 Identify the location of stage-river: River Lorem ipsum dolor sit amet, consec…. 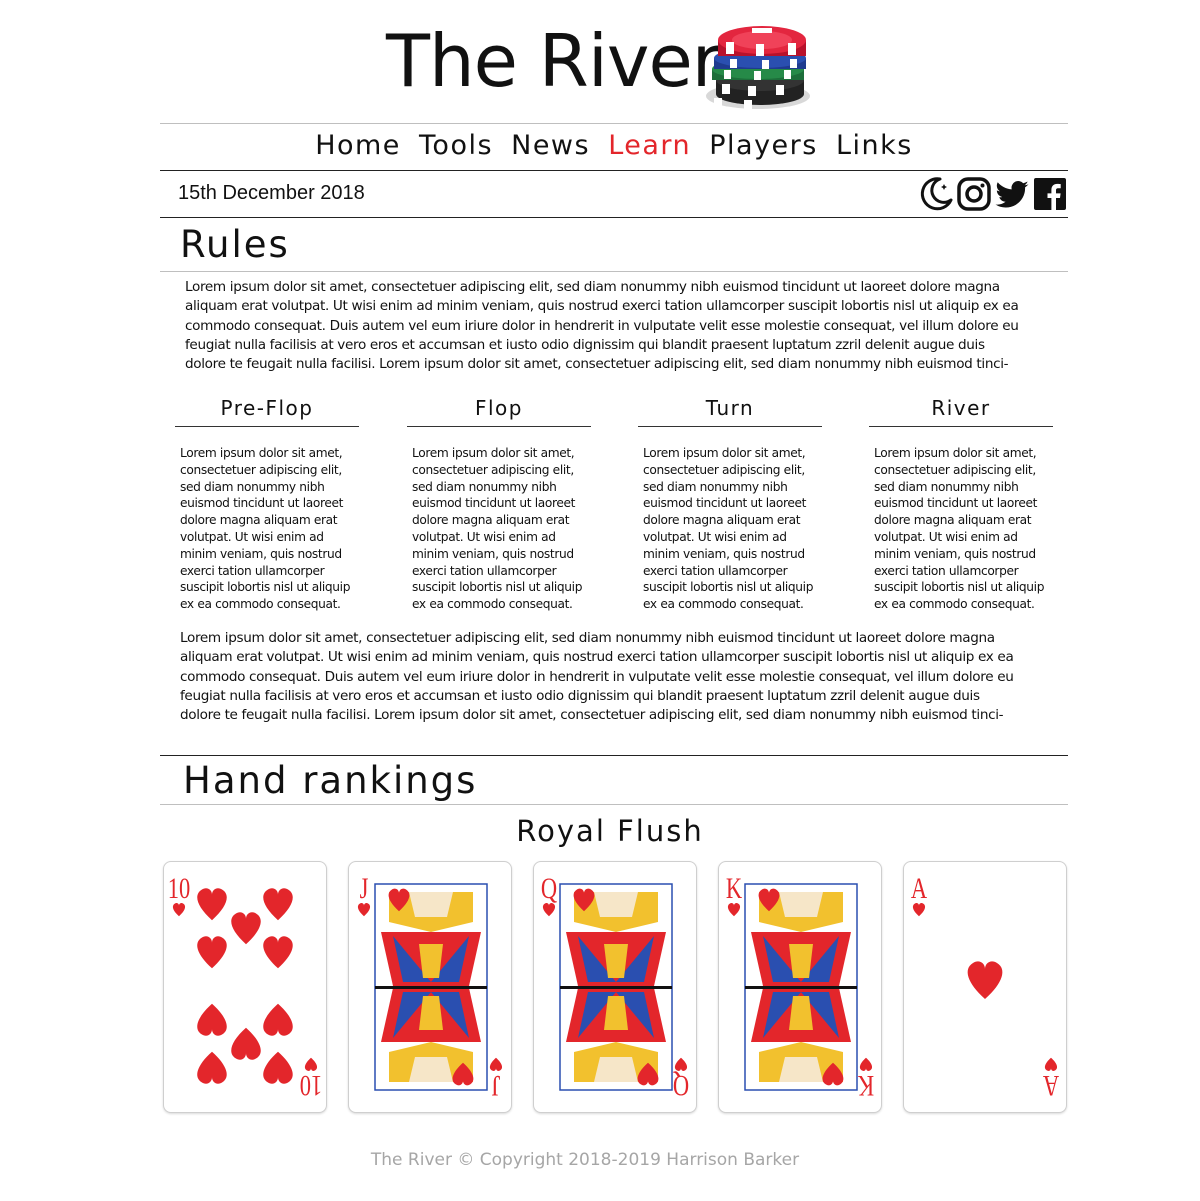
(961, 502).